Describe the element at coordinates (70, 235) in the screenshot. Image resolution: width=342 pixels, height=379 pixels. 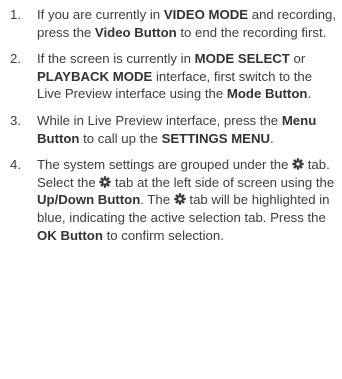
I see `bold-term: OK Button` at that location.